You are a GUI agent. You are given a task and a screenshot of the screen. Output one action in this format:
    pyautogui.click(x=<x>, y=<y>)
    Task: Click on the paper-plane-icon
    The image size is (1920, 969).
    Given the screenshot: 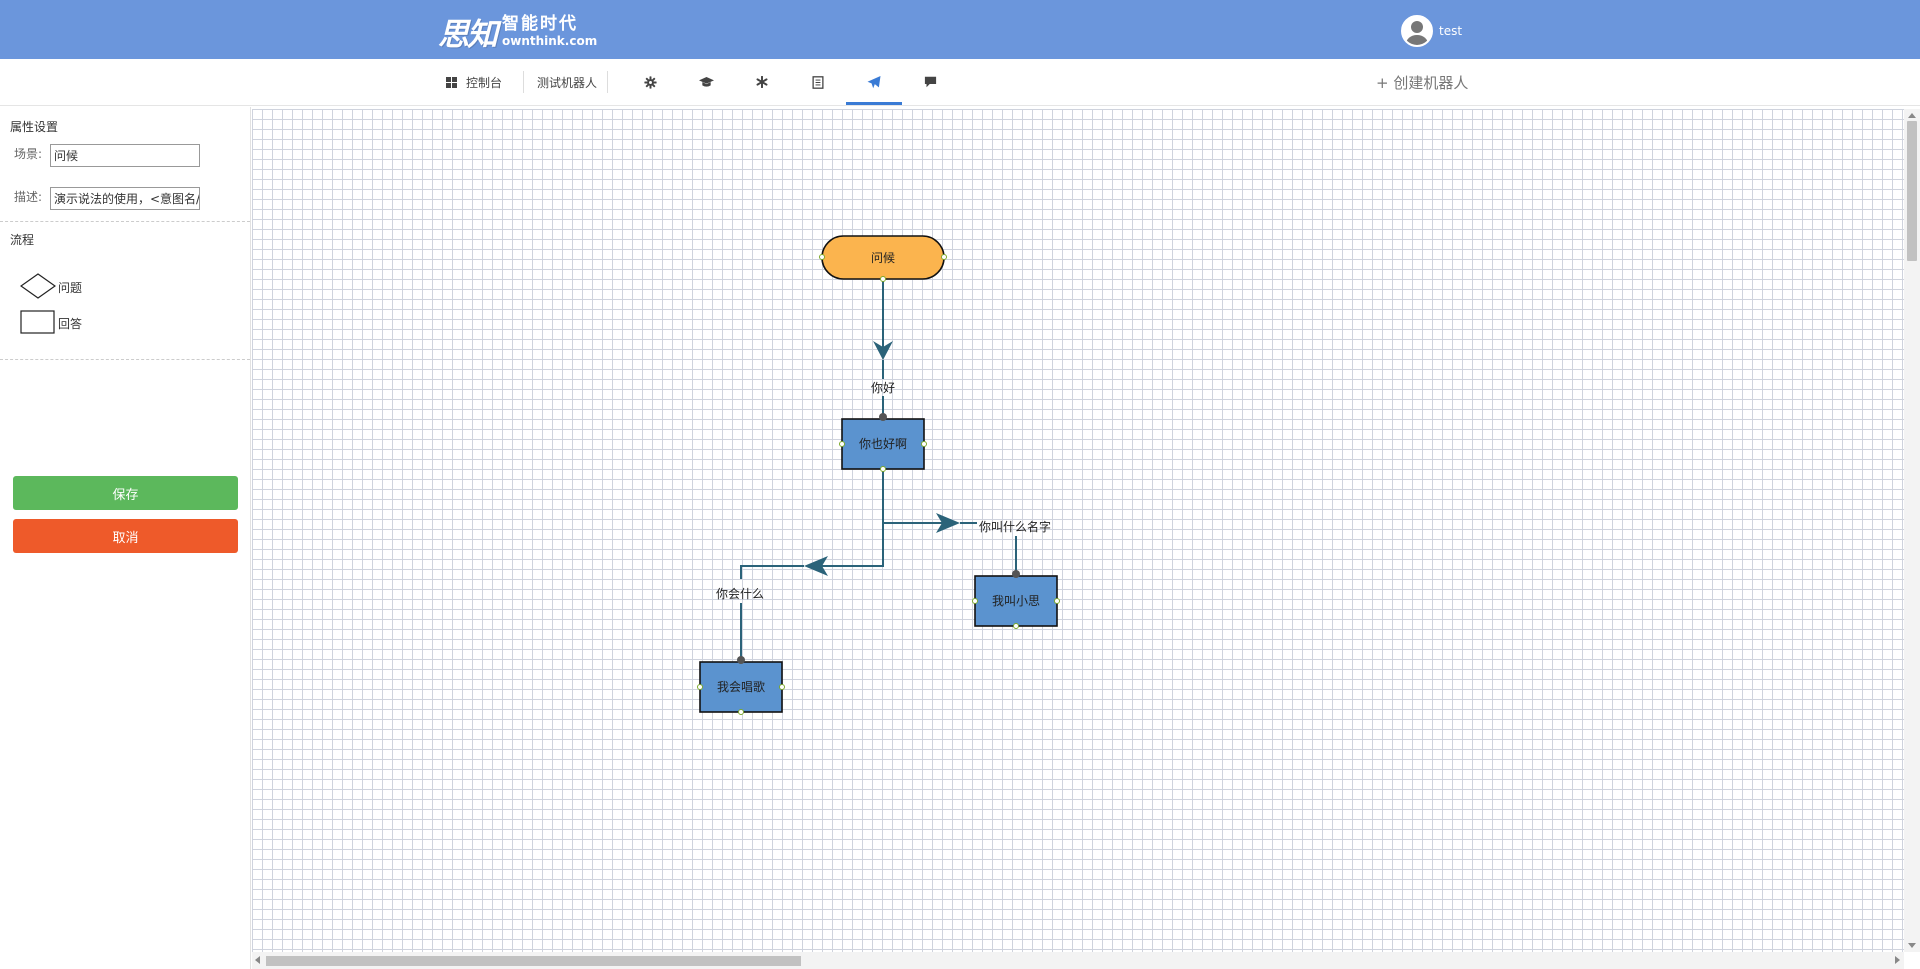 What is the action you would take?
    pyautogui.click(x=874, y=81)
    